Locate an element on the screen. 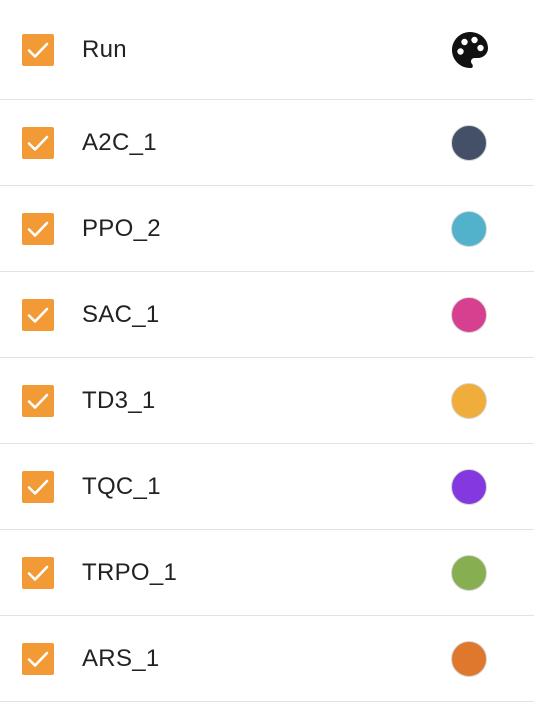 This screenshot has height=704, width=534. run-row-a2c-1: A2C_1 is located at coordinates (267, 143).